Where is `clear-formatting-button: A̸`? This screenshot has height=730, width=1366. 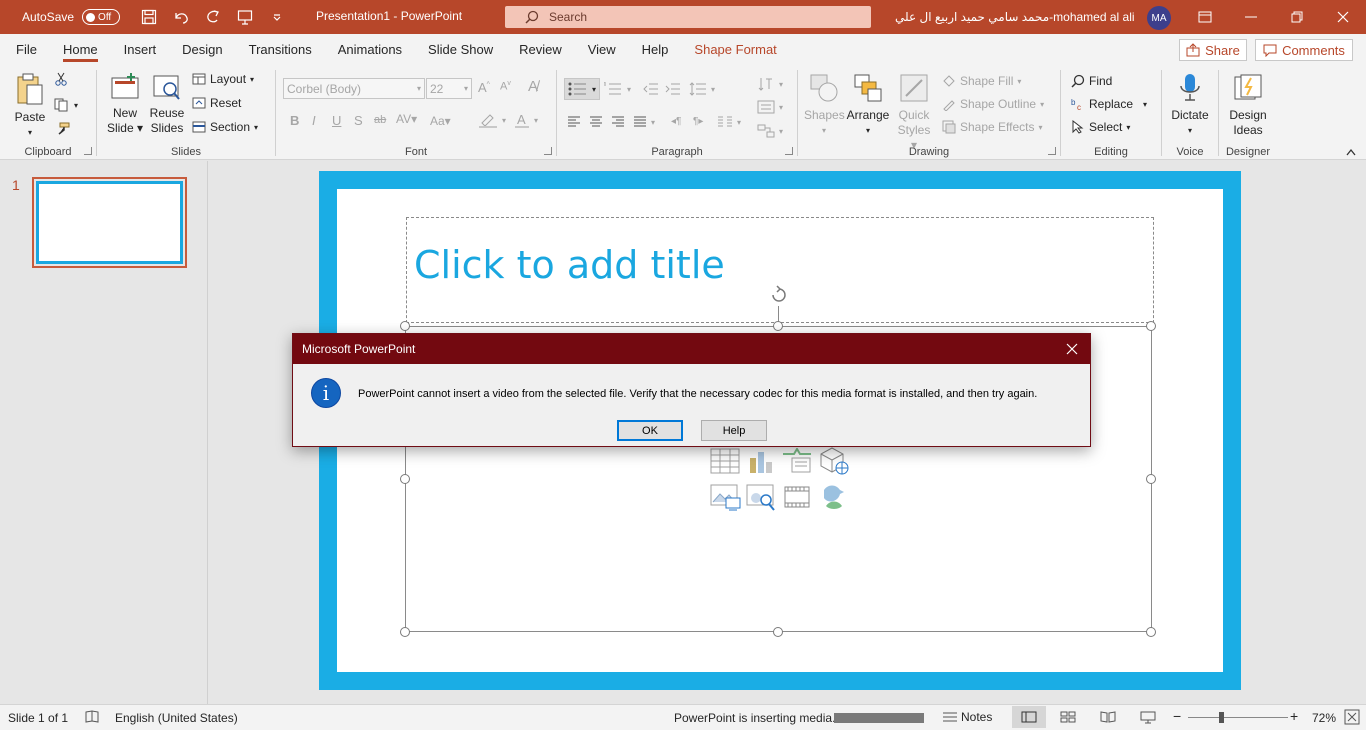
clear-formatting-button: A̸ is located at coordinates (533, 86).